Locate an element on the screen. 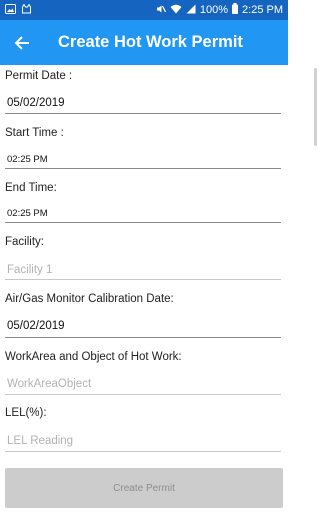 This screenshot has width=320, height=512. scrollbar is located at coordinates (315, 107).